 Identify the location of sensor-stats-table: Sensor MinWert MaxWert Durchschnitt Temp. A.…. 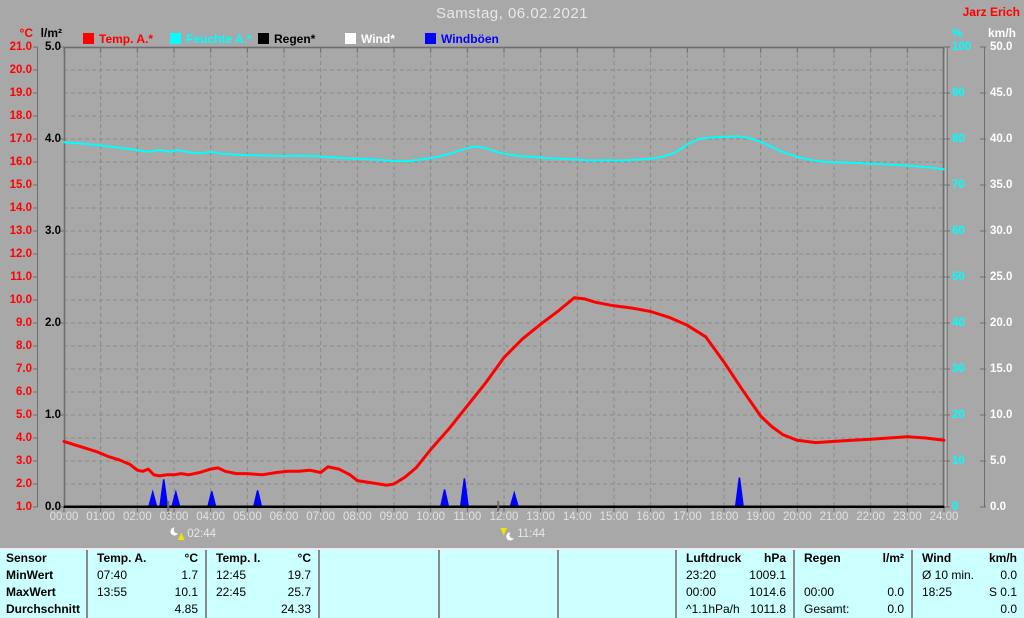
(512, 583).